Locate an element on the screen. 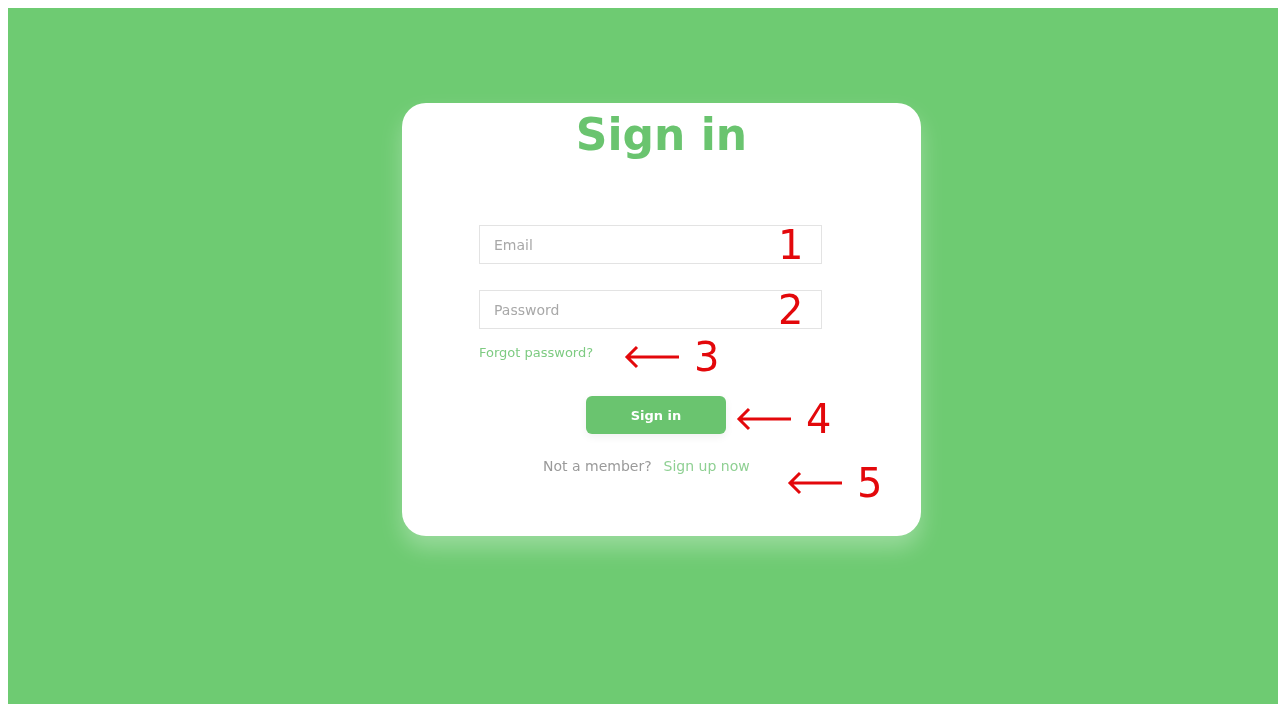 The width and height of the screenshot is (1278, 704). form-title: Sign in is located at coordinates (661, 135).